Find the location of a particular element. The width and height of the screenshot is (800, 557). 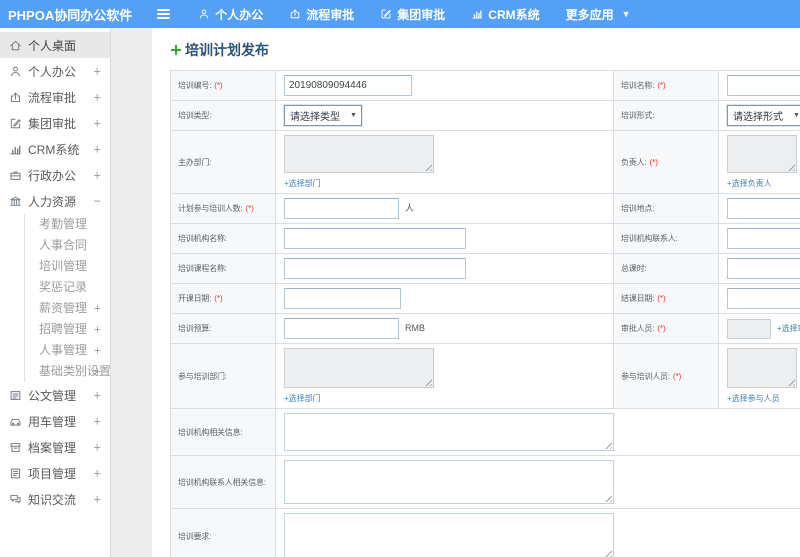

org-info-label: 培训机构相关信息: is located at coordinates (210, 432).